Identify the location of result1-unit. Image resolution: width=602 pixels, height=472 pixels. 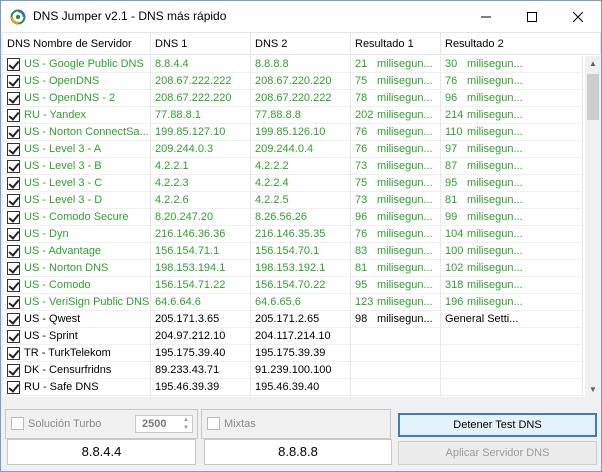
(408, 353).